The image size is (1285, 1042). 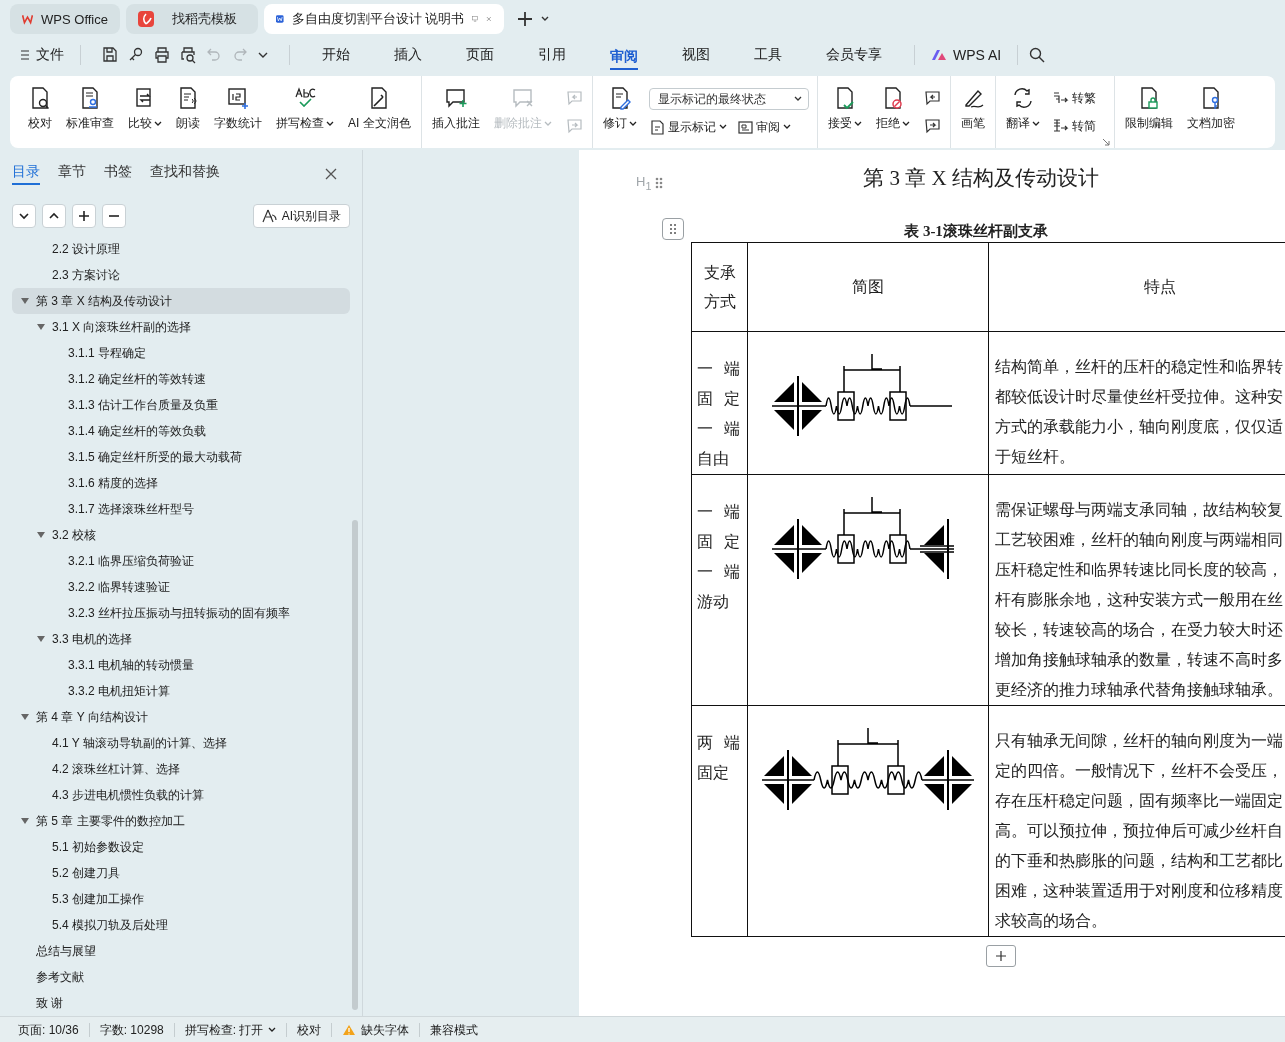 What do you see at coordinates (687, 127) in the screenshot?
I see `ribbon-button: 显示标记` at bounding box center [687, 127].